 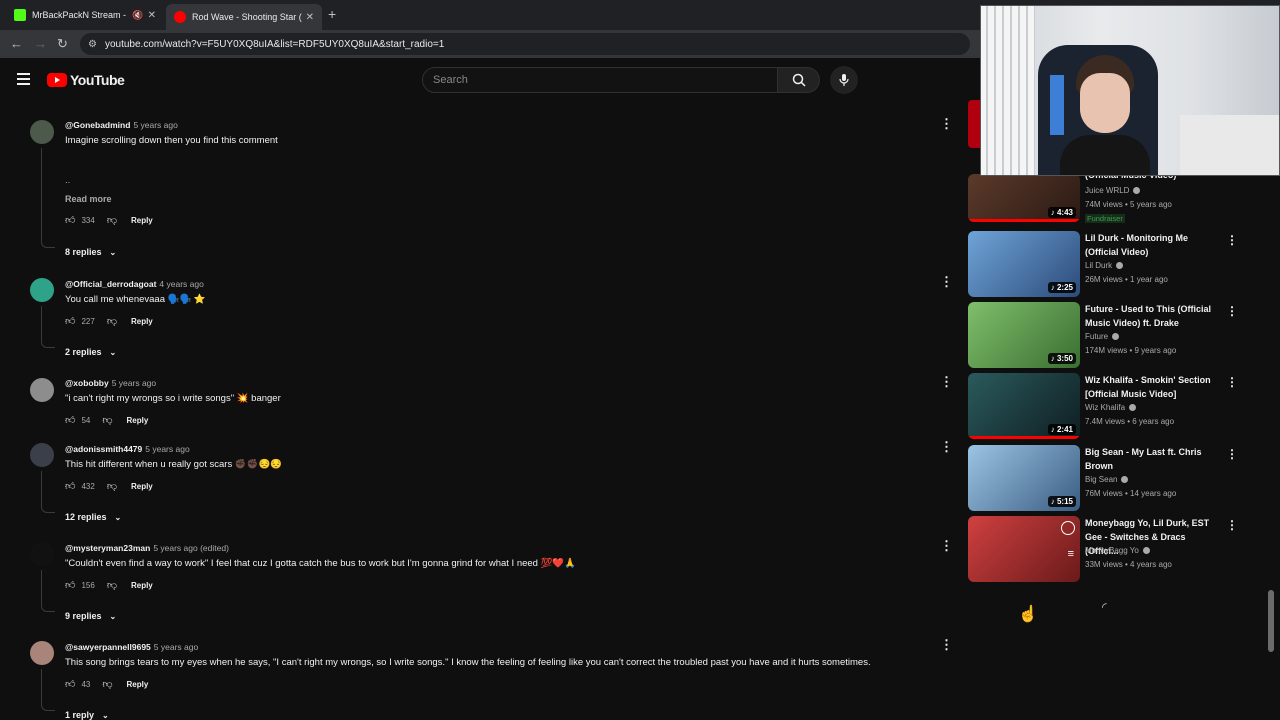 I want to click on mute-icon: 🔇, so click(x=137, y=15).